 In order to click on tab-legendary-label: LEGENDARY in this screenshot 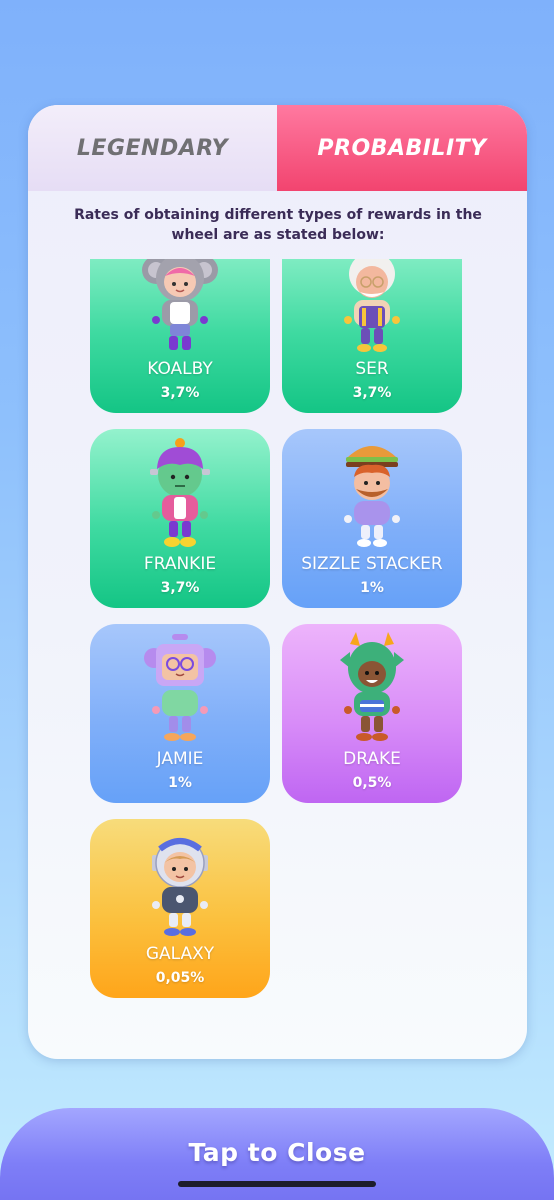, I will do `click(152, 148)`.